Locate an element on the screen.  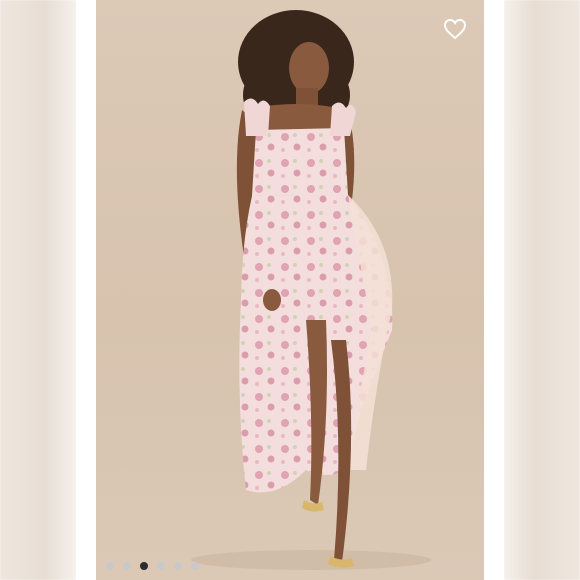
carousel-indicator is located at coordinates (290, 566).